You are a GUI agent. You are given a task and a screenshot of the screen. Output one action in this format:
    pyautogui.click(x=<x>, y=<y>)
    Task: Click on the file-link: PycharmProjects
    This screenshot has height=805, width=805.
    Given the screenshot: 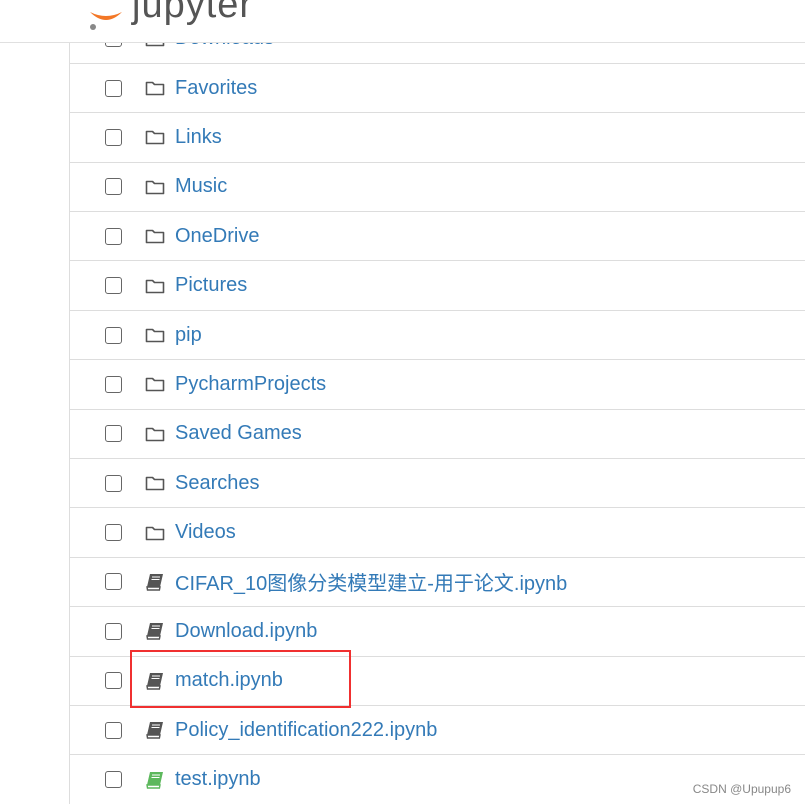 What is the action you would take?
    pyautogui.click(x=250, y=384)
    